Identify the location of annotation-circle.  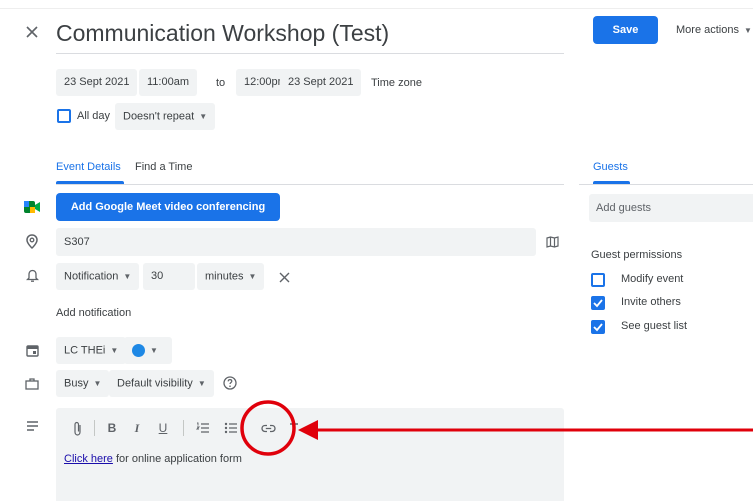
(268, 428).